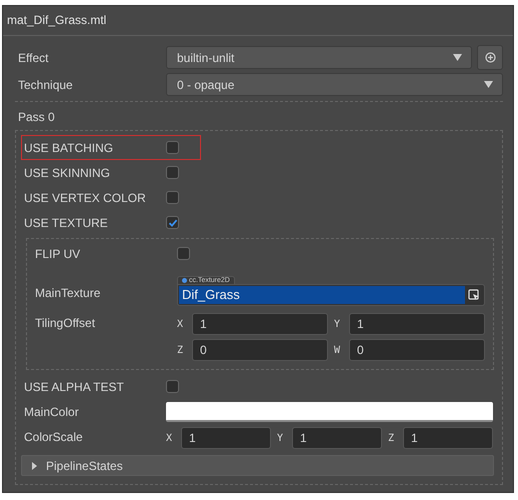 Image resolution: width=518 pixels, height=500 pixels. Describe the element at coordinates (329, 412) in the screenshot. I see `color-swatch` at that location.